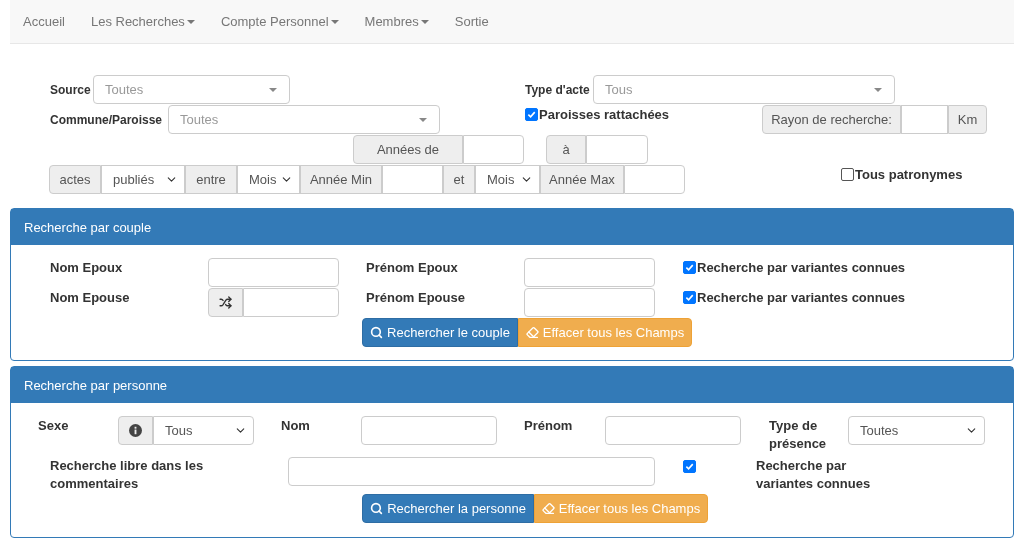  I want to click on nav-link: Les Recherches, so click(142, 21).